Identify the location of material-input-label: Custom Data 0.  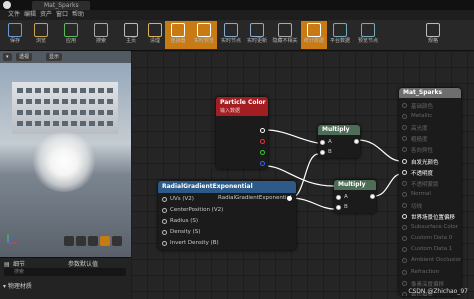
(432, 238).